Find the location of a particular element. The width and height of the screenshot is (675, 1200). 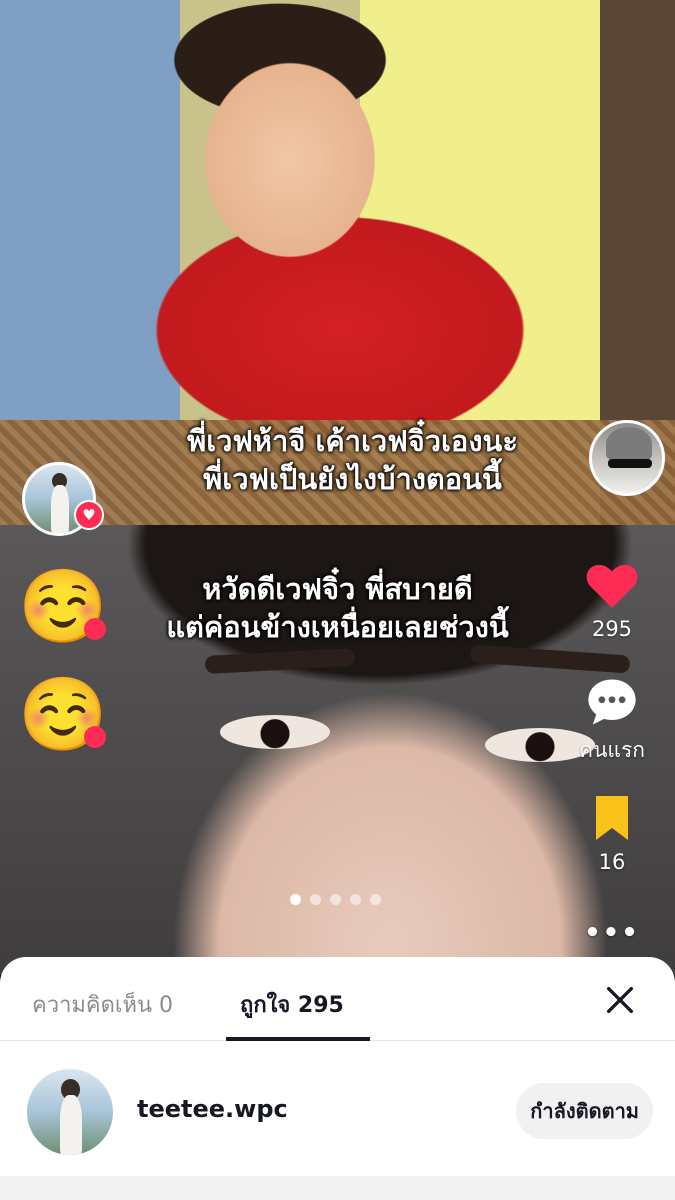

heart-icon is located at coordinates (612, 585).